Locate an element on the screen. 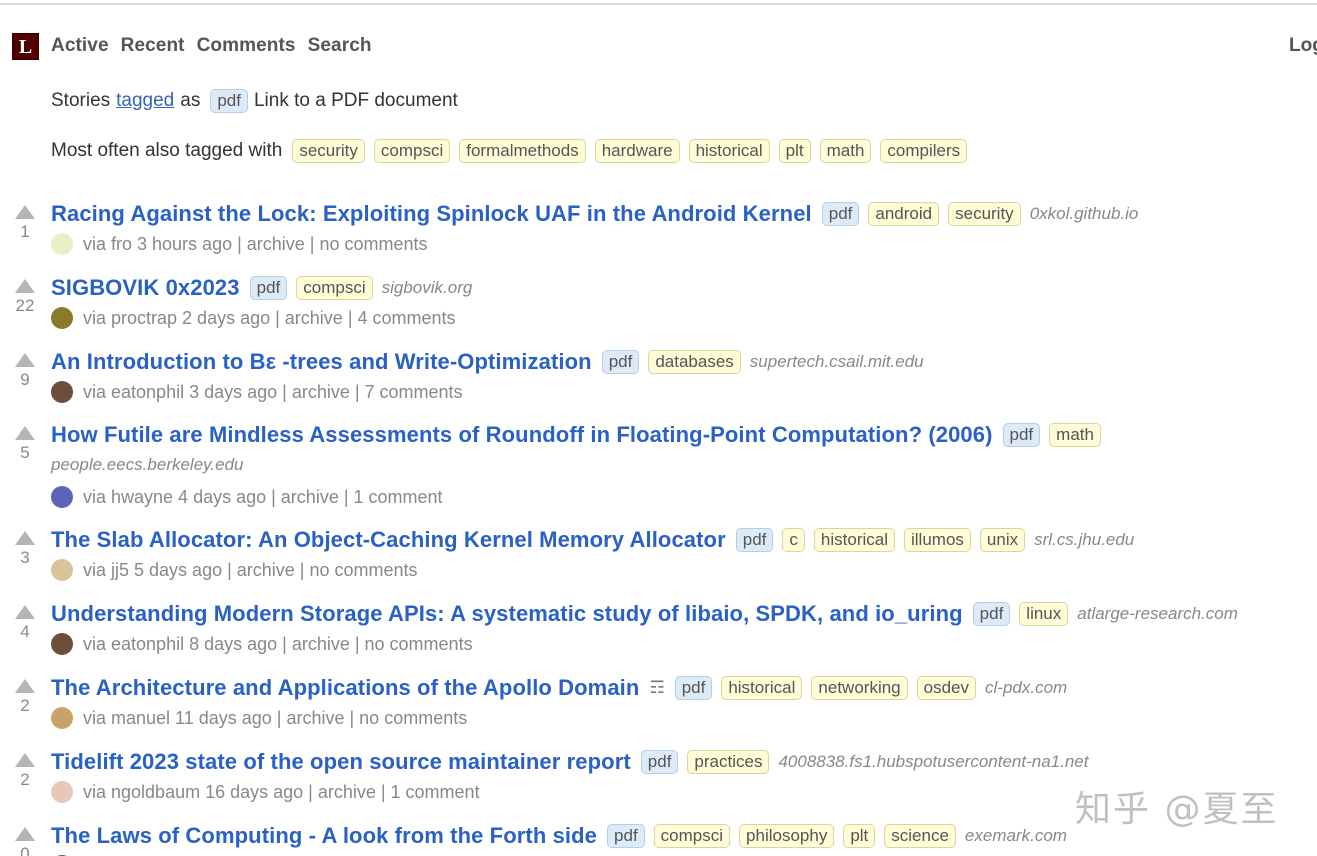 Image resolution: width=1317 pixels, height=856 pixels. nav-search: Search is located at coordinates (340, 46).